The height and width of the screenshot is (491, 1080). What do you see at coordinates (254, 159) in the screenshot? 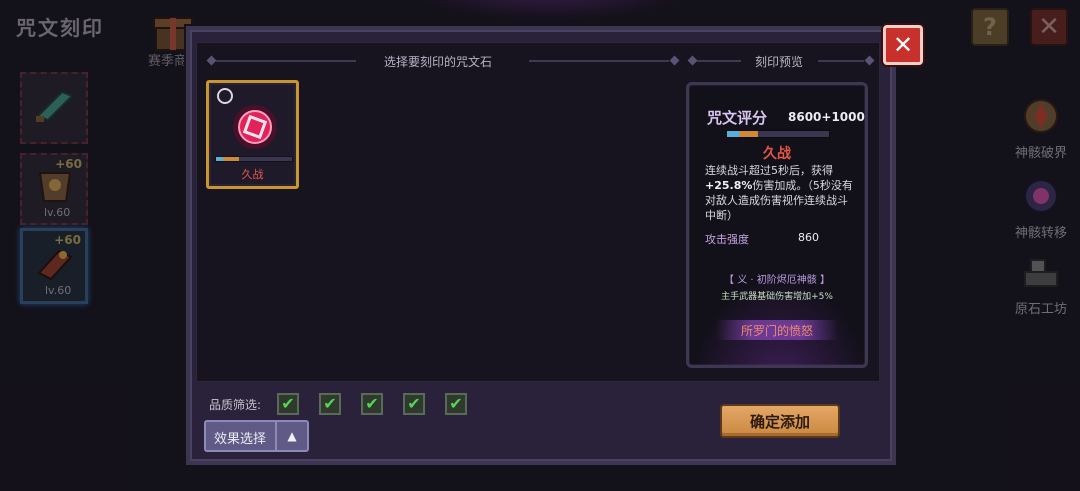
I see `rune-progress-bar` at bounding box center [254, 159].